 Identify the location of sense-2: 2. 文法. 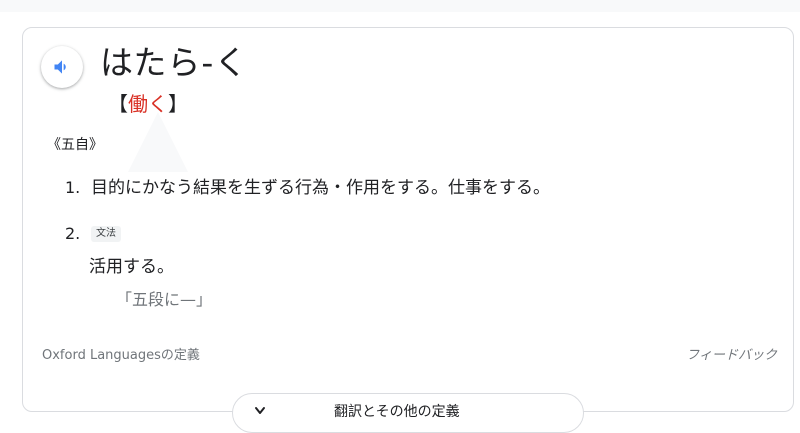
(93, 234).